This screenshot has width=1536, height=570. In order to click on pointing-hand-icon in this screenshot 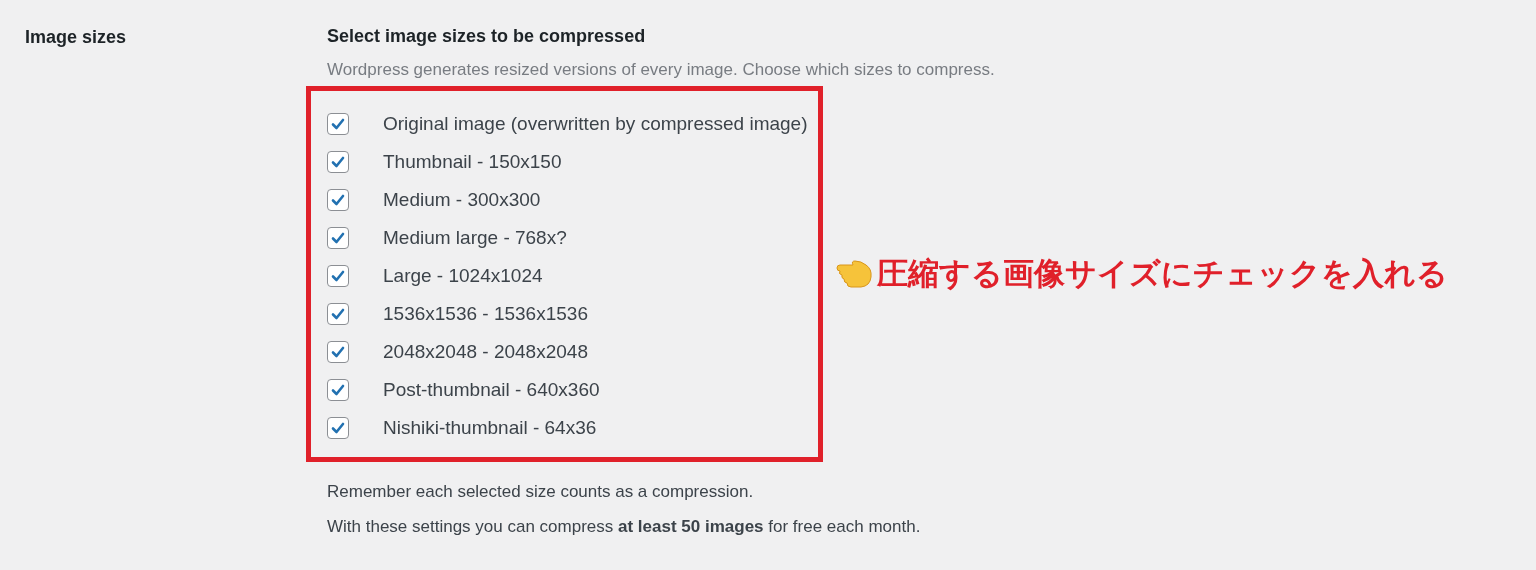, I will do `click(854, 274)`.